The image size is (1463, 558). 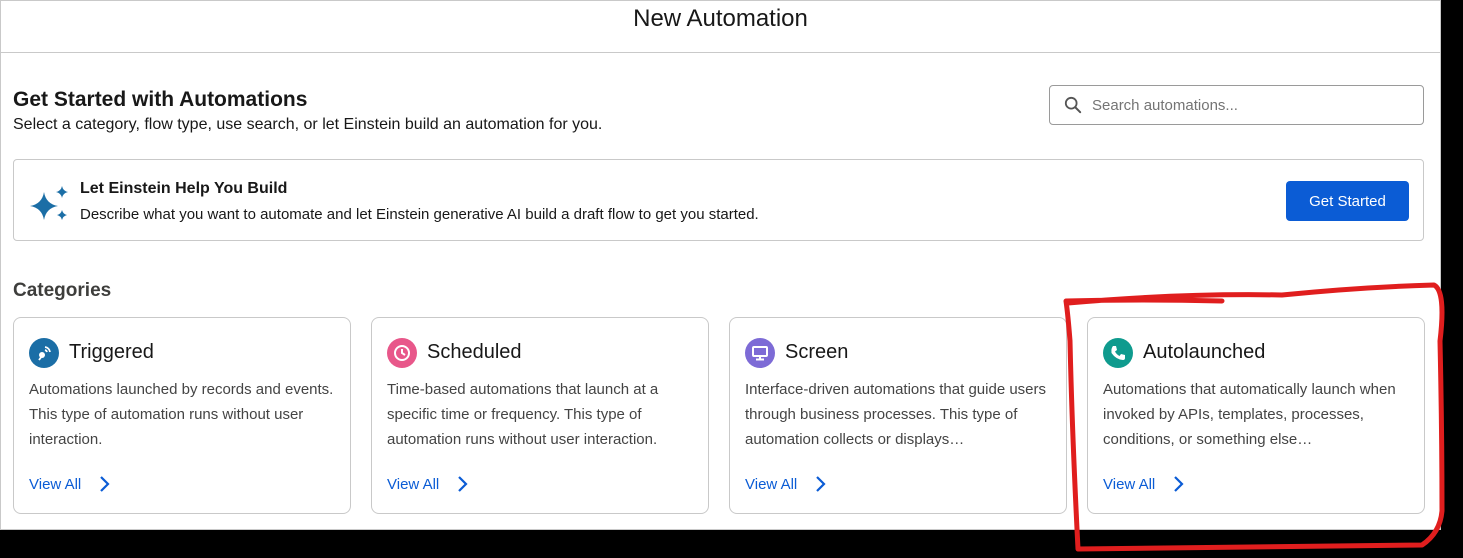 What do you see at coordinates (1204, 352) in the screenshot?
I see `category-name: Autolaunched` at bounding box center [1204, 352].